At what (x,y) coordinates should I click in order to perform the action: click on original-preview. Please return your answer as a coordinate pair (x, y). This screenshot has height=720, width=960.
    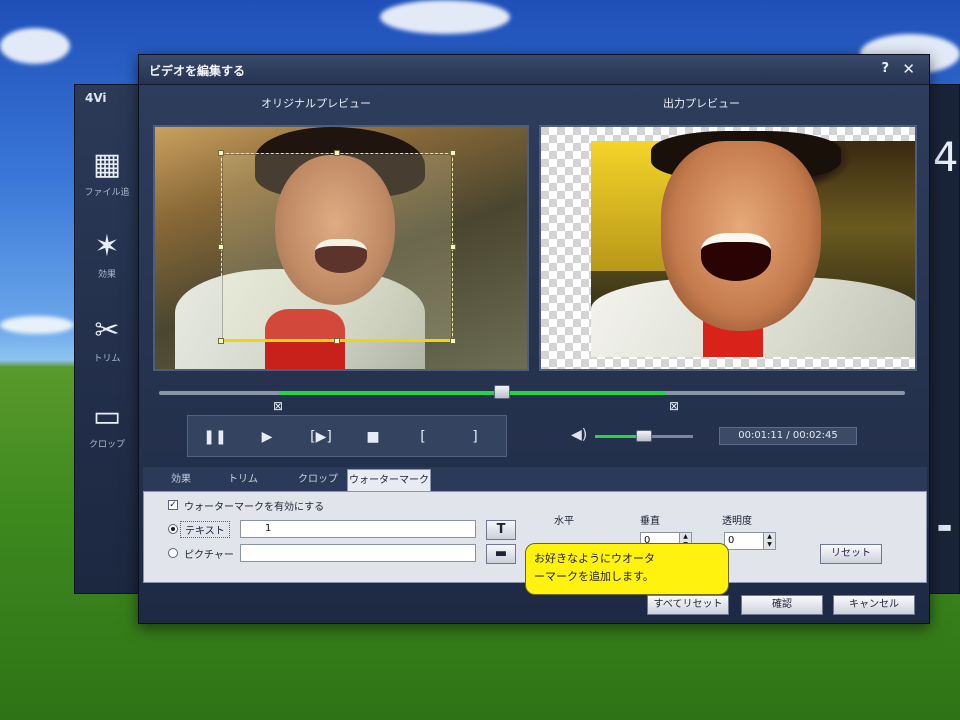
    Looking at the image, I should click on (341, 248).